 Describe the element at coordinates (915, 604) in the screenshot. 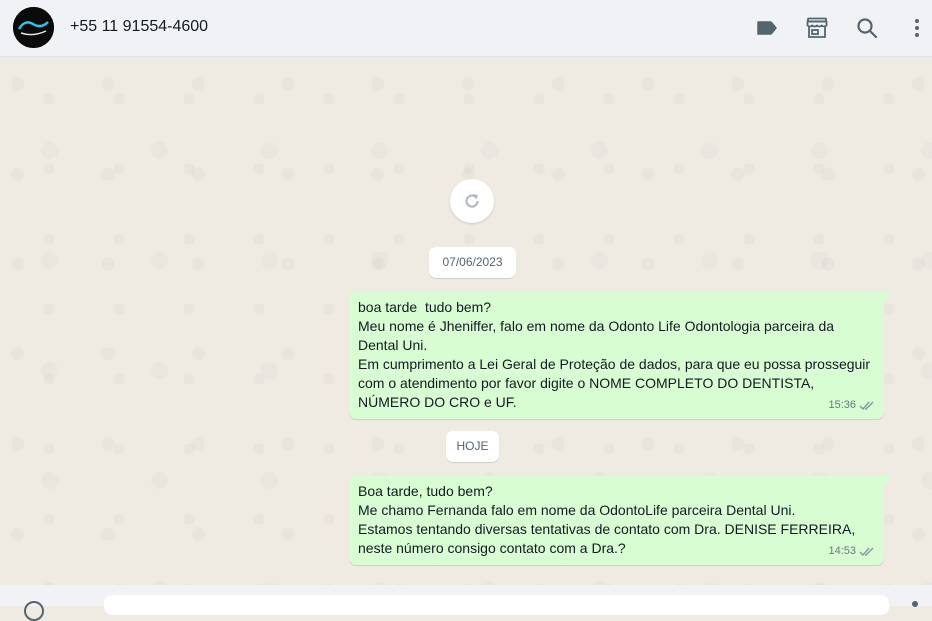

I see `mic-icon` at that location.